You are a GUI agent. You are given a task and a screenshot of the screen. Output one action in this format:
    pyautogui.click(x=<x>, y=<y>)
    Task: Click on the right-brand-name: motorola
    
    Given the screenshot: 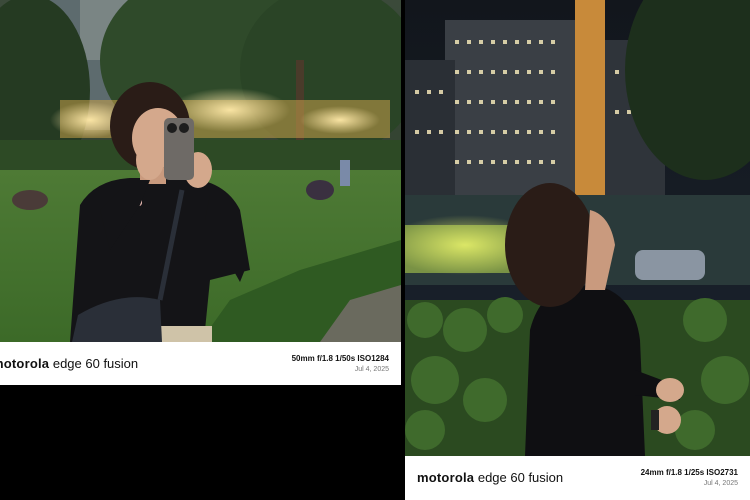 What is the action you would take?
    pyautogui.click(x=446, y=477)
    